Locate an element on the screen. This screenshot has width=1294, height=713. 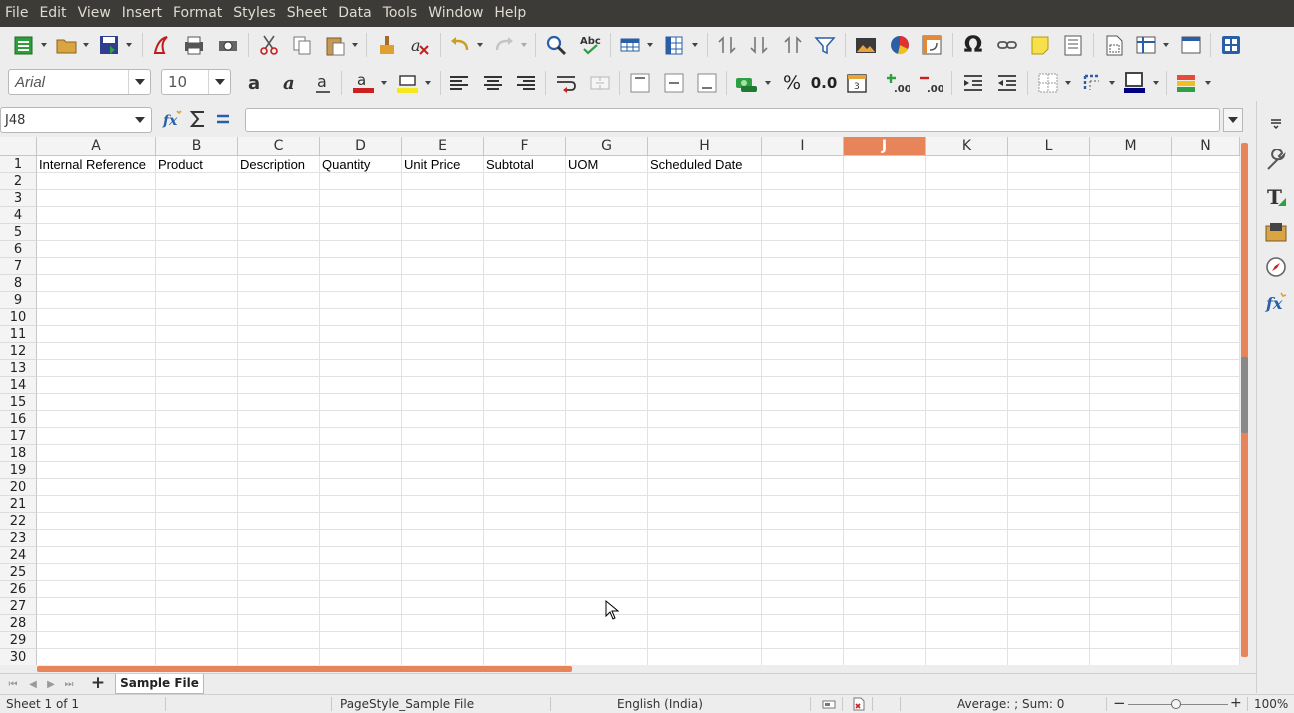
print-preview-icon is located at coordinates (228, 45).